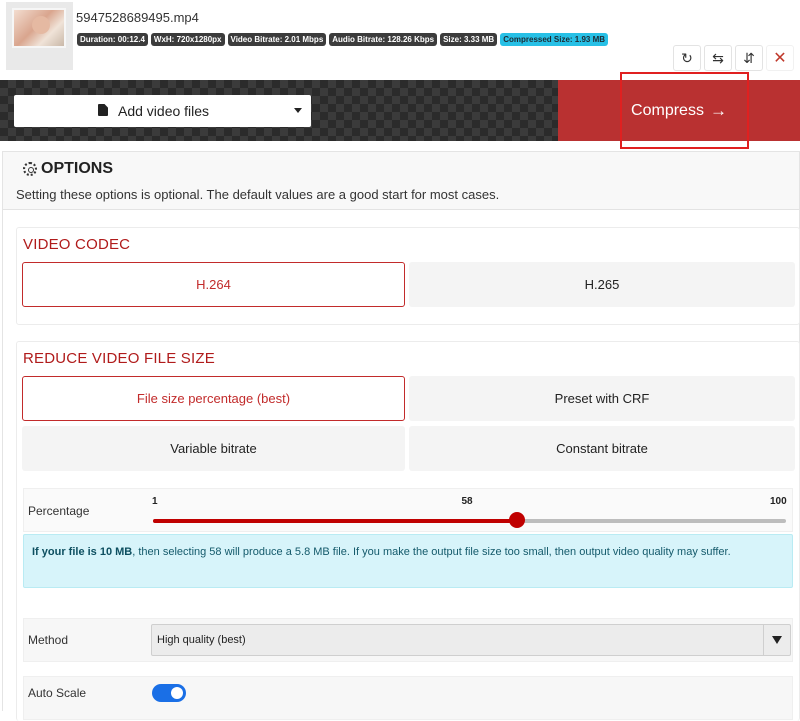 The height and width of the screenshot is (721, 800). What do you see at coordinates (602, 284) in the screenshot?
I see `codec-h265-button: H.265` at bounding box center [602, 284].